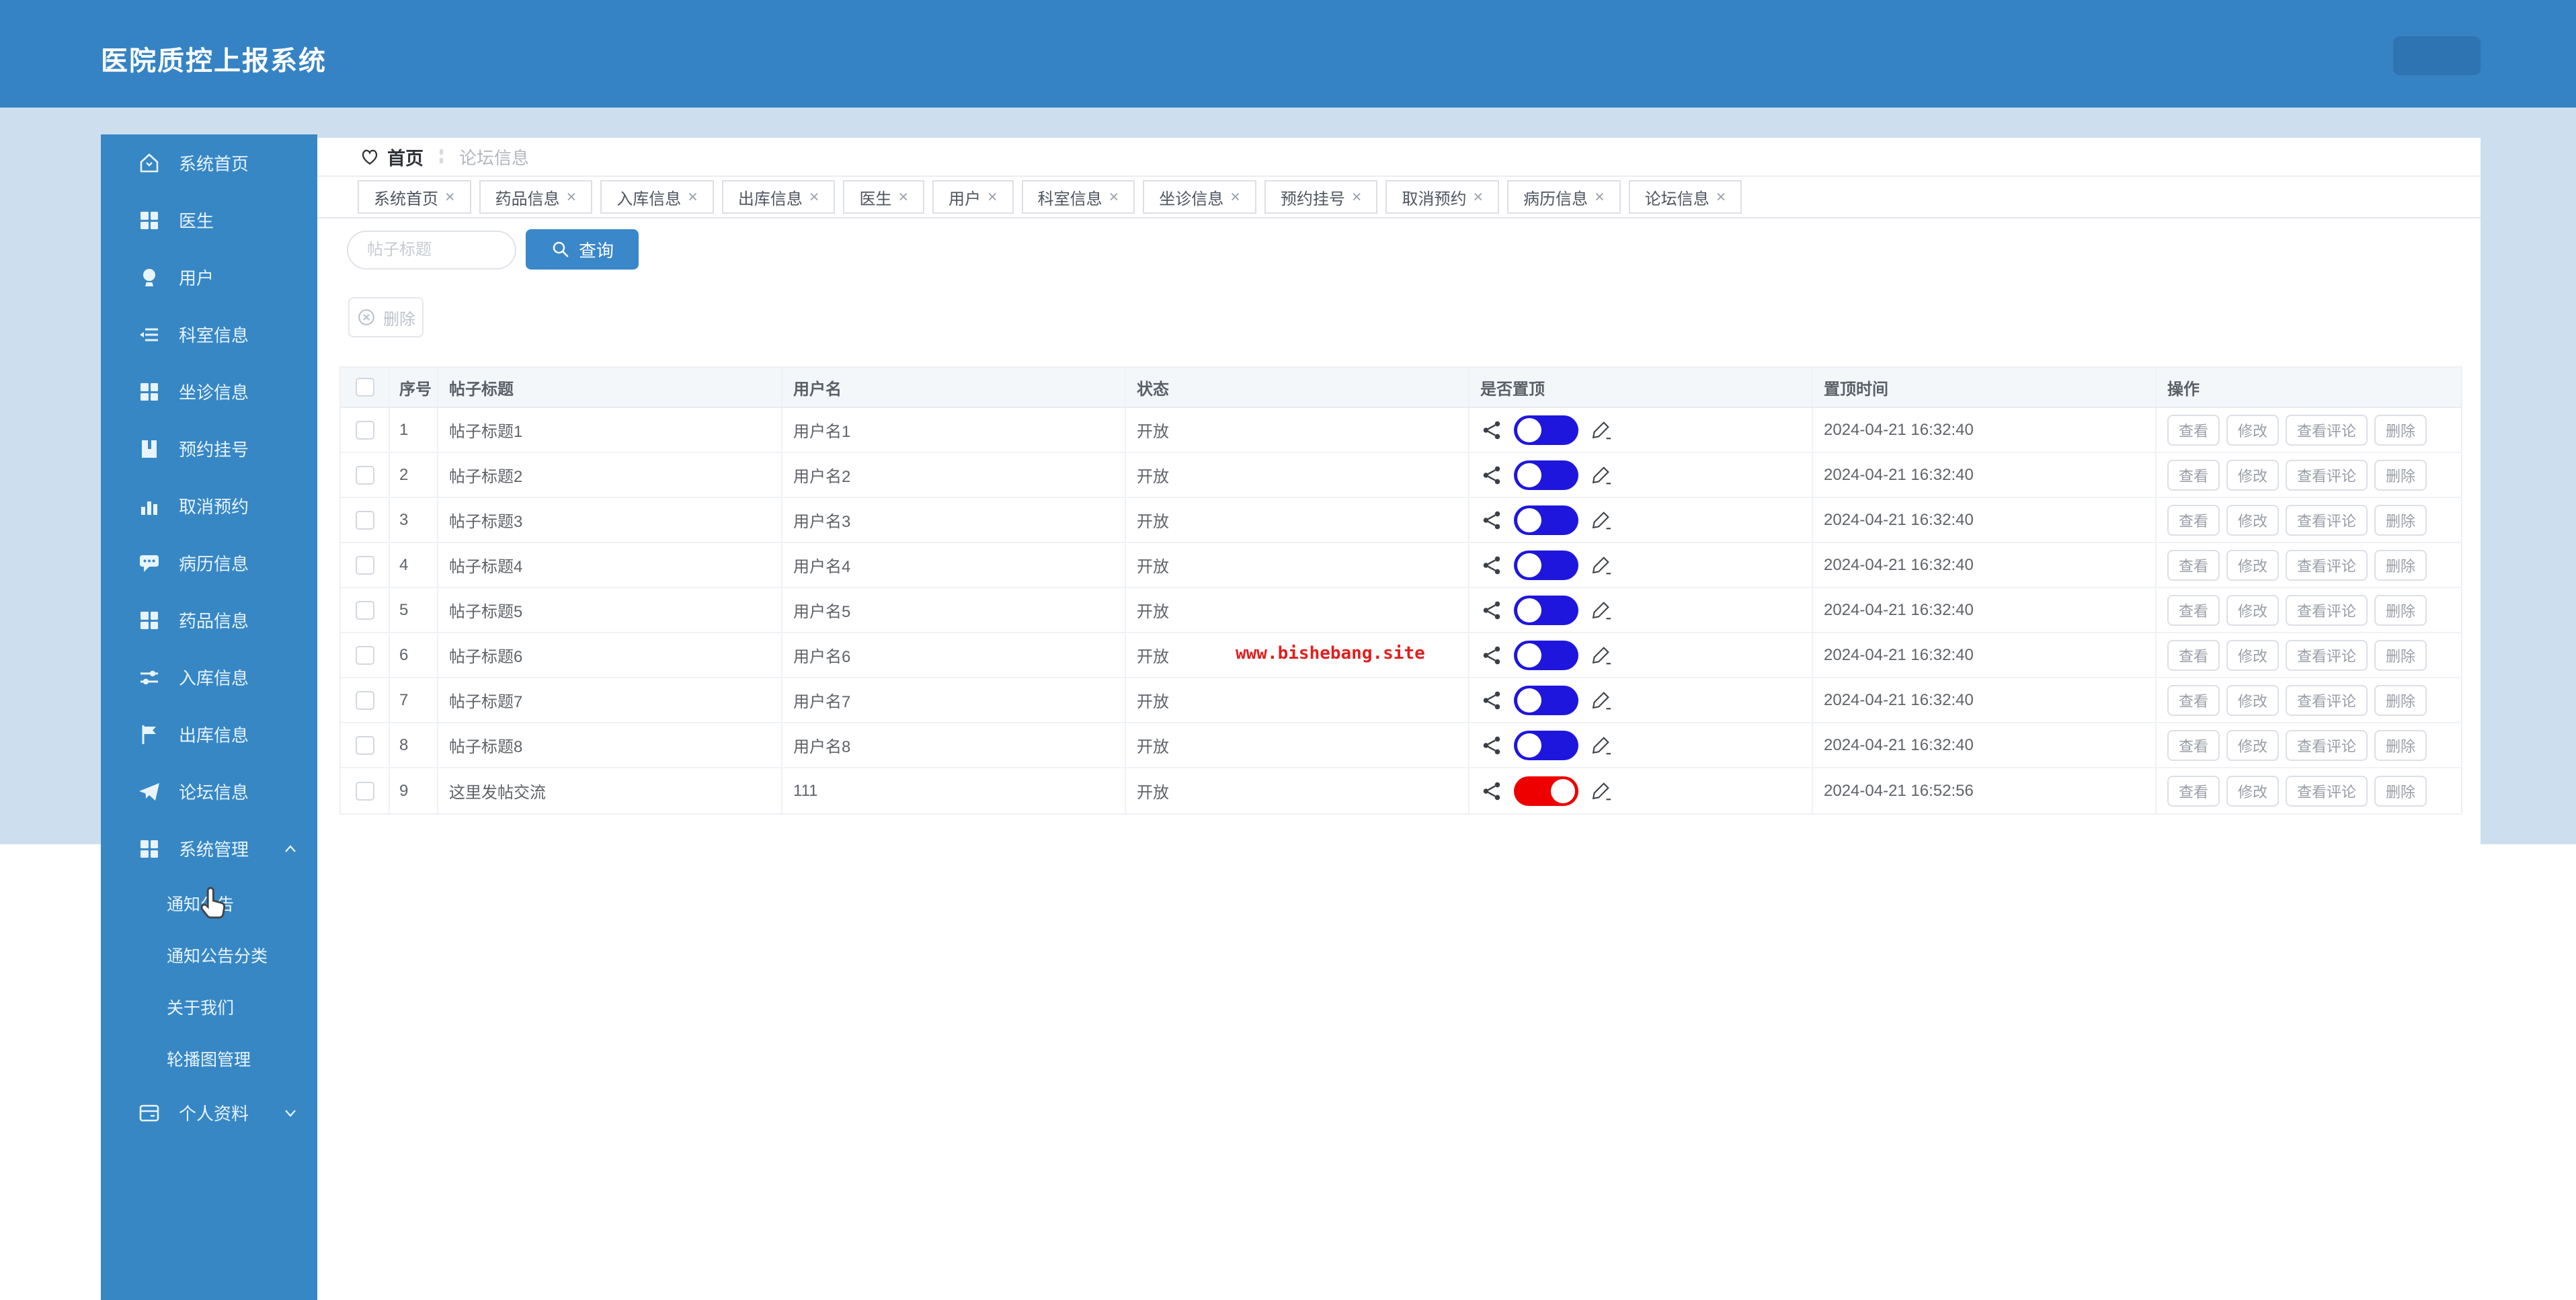  I want to click on tab: 系统首页 ×, so click(414, 197).